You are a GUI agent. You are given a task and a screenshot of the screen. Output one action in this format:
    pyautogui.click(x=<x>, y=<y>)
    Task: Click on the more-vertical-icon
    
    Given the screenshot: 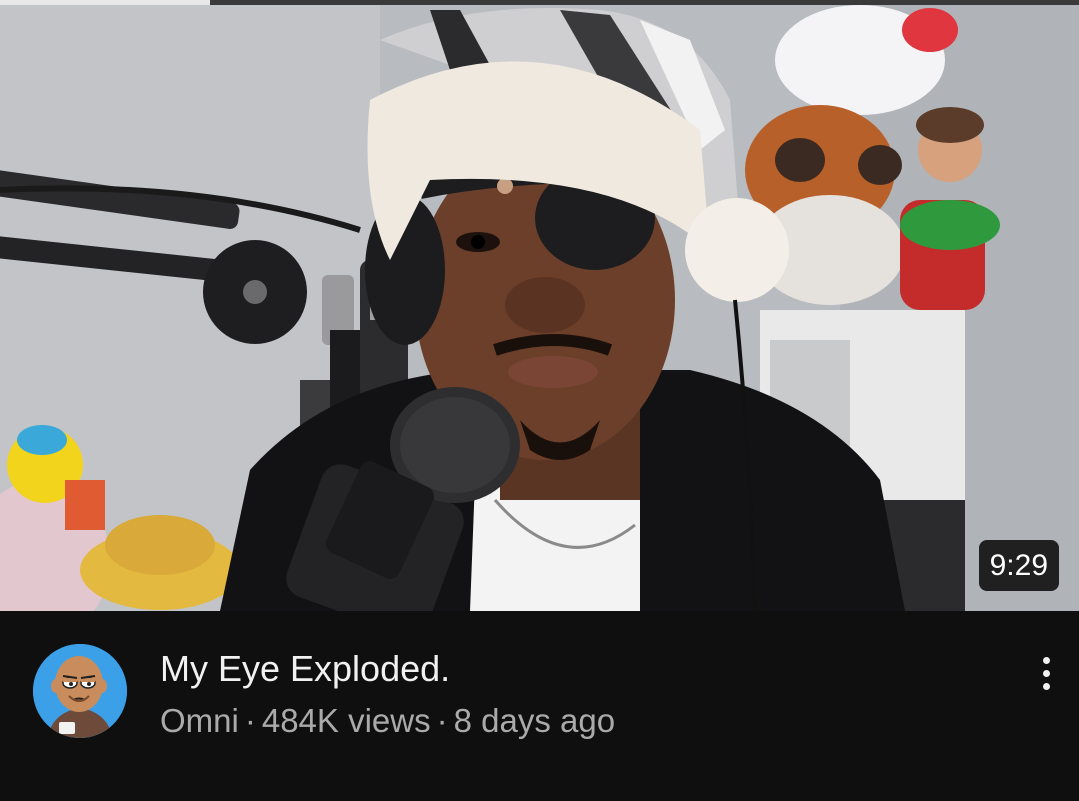 What is the action you would take?
    pyautogui.click(x=1046, y=673)
    